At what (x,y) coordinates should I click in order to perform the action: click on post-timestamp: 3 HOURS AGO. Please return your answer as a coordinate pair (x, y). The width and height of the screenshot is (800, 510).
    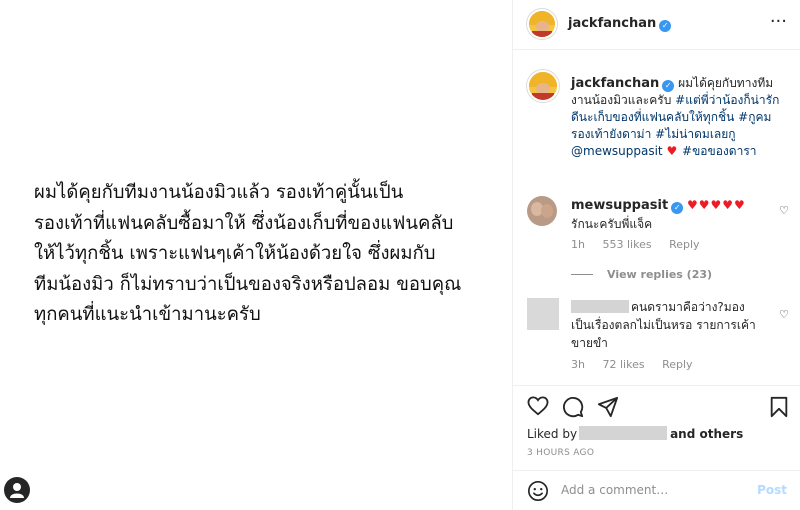
    Looking at the image, I should click on (560, 453).